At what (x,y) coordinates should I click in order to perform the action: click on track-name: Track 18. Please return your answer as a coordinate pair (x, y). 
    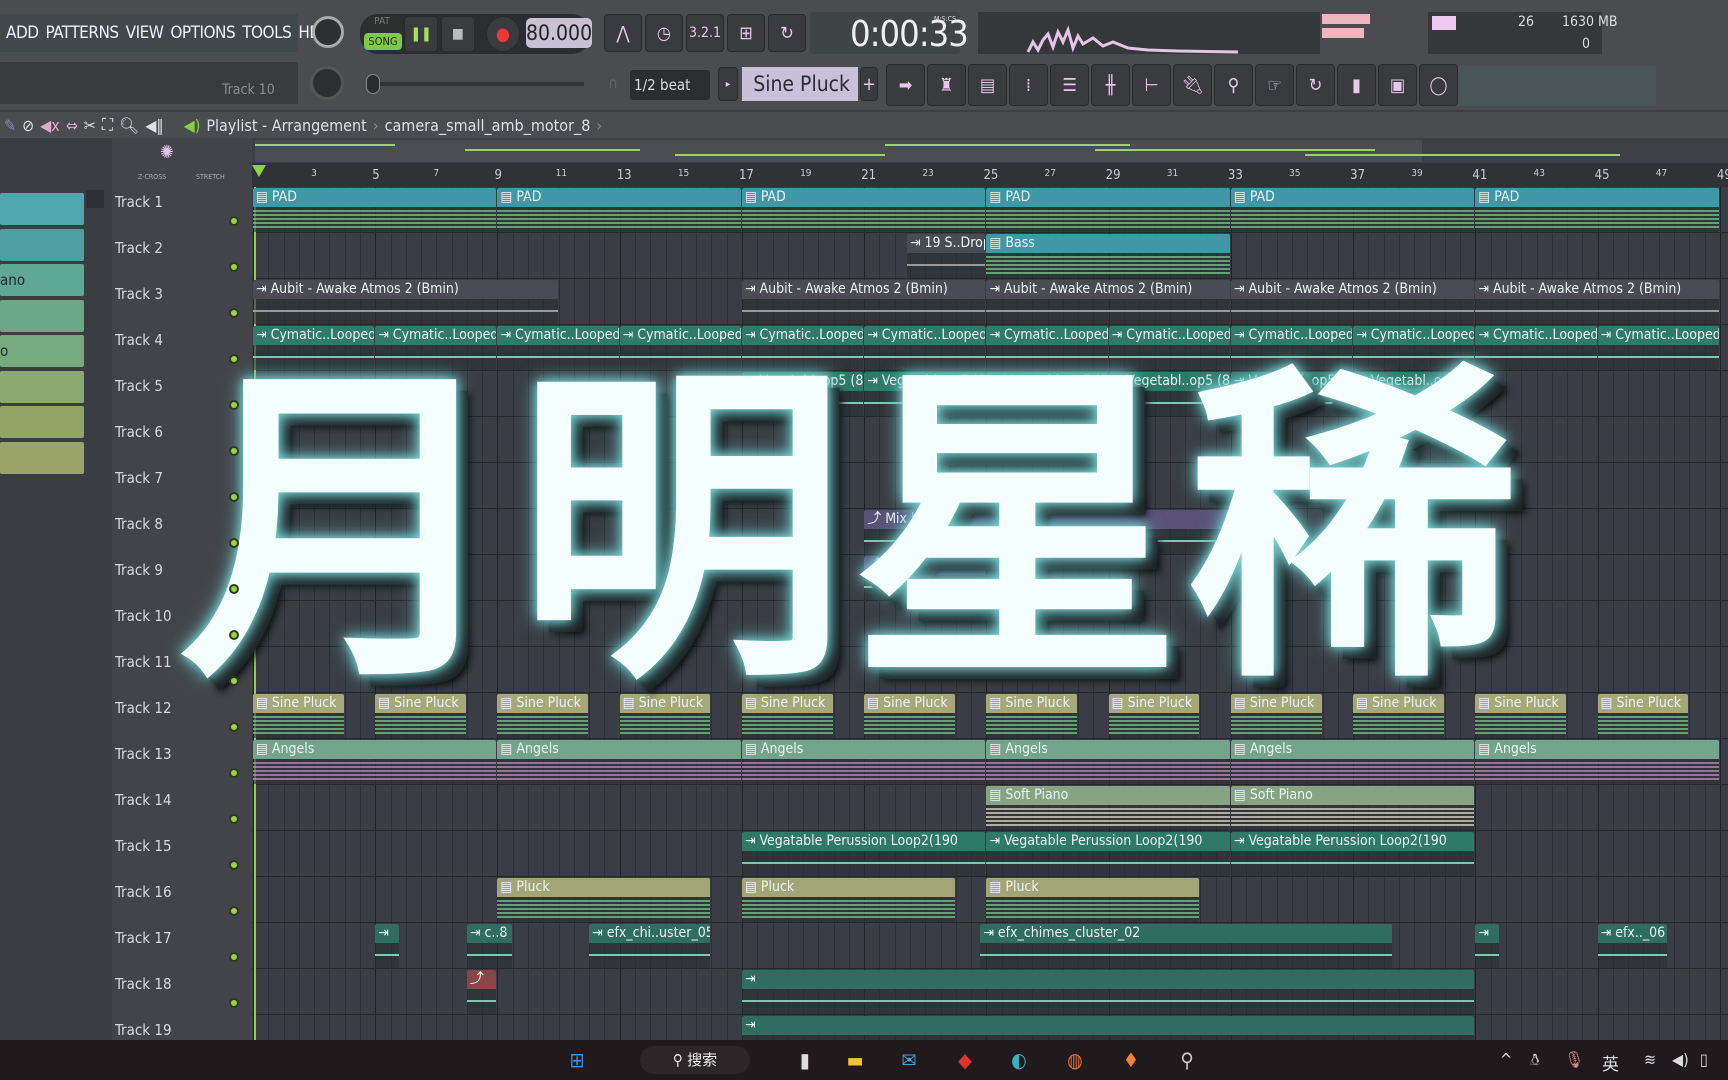
    Looking at the image, I should click on (143, 984).